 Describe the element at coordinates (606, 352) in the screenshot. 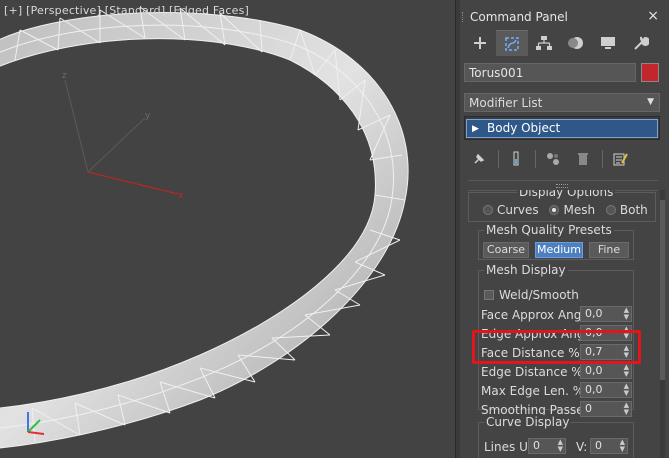

I see `face-distance-spinner: 0,7 ▲ ▼` at that location.